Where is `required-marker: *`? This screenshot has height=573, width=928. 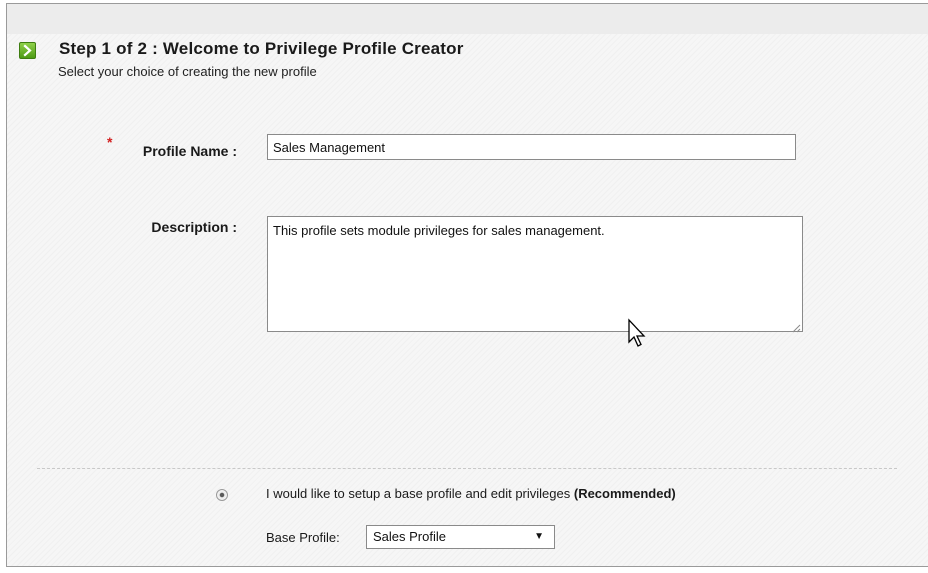
required-marker: * is located at coordinates (110, 142).